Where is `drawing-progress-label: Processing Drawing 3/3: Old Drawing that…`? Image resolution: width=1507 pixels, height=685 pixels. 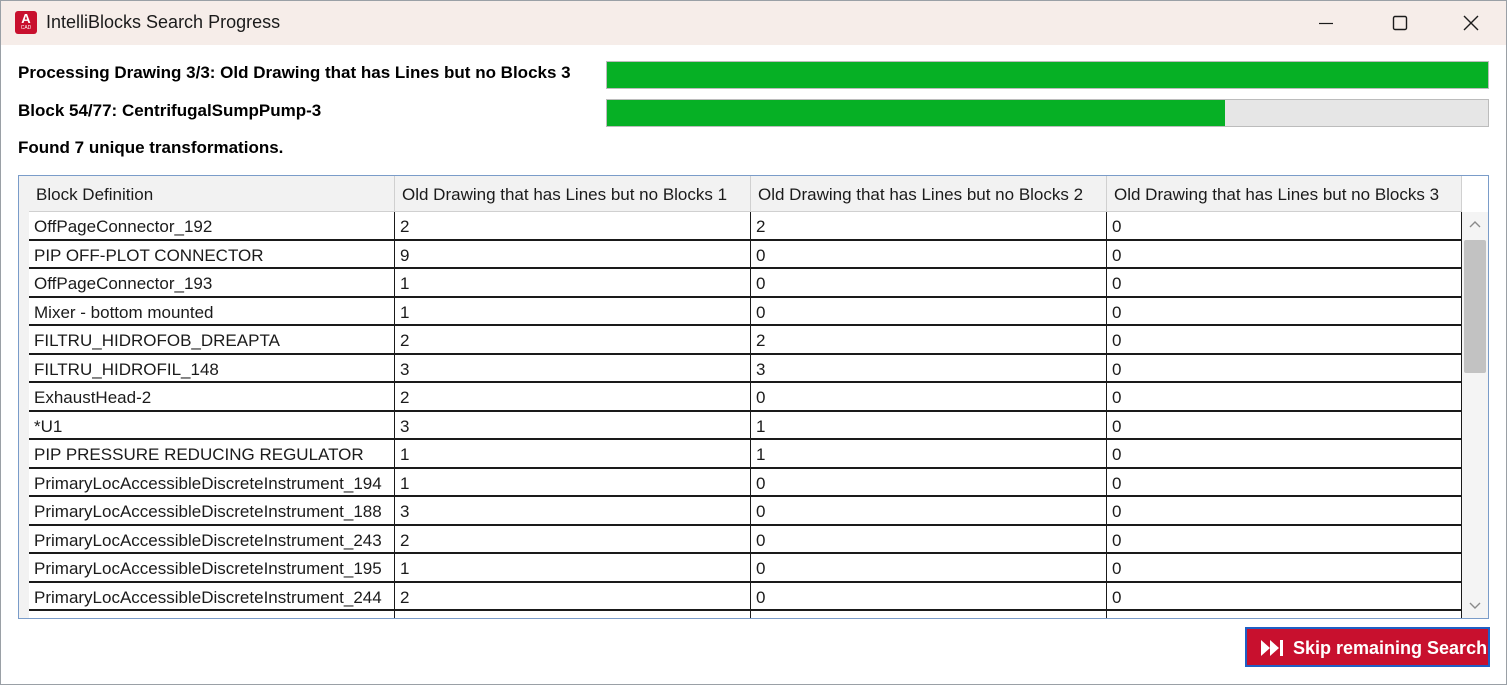 drawing-progress-label: Processing Drawing 3/3: Old Drawing that… is located at coordinates (294, 72).